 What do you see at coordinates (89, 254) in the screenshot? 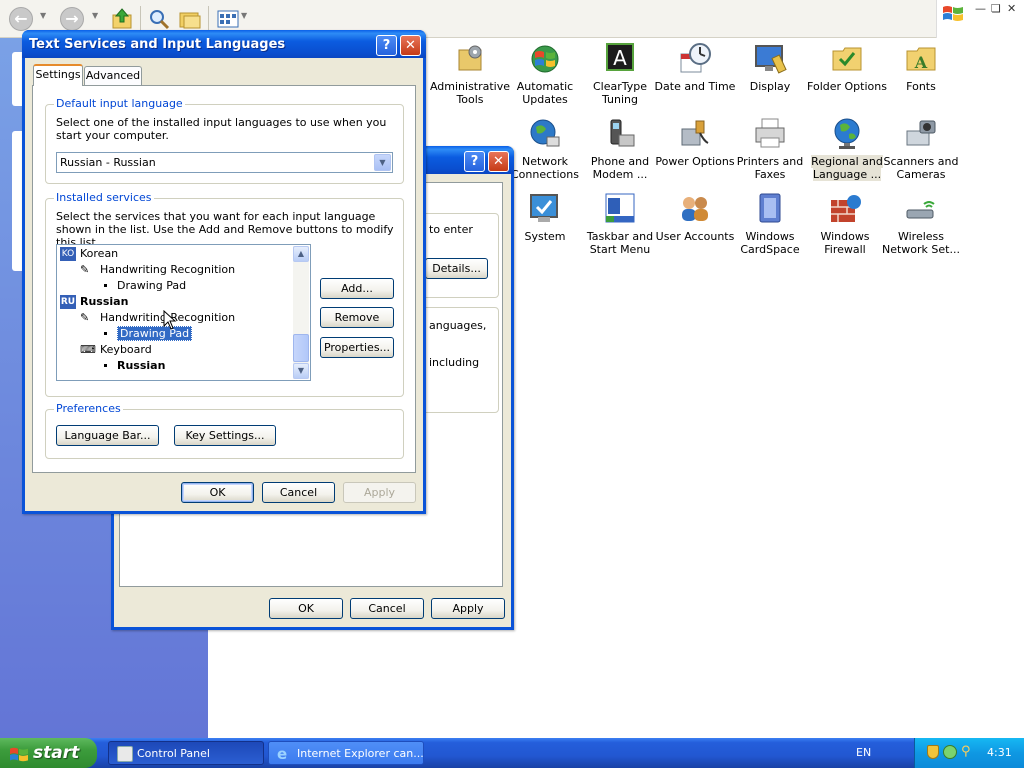
I see `tree-item-korean: KO Korean` at bounding box center [89, 254].